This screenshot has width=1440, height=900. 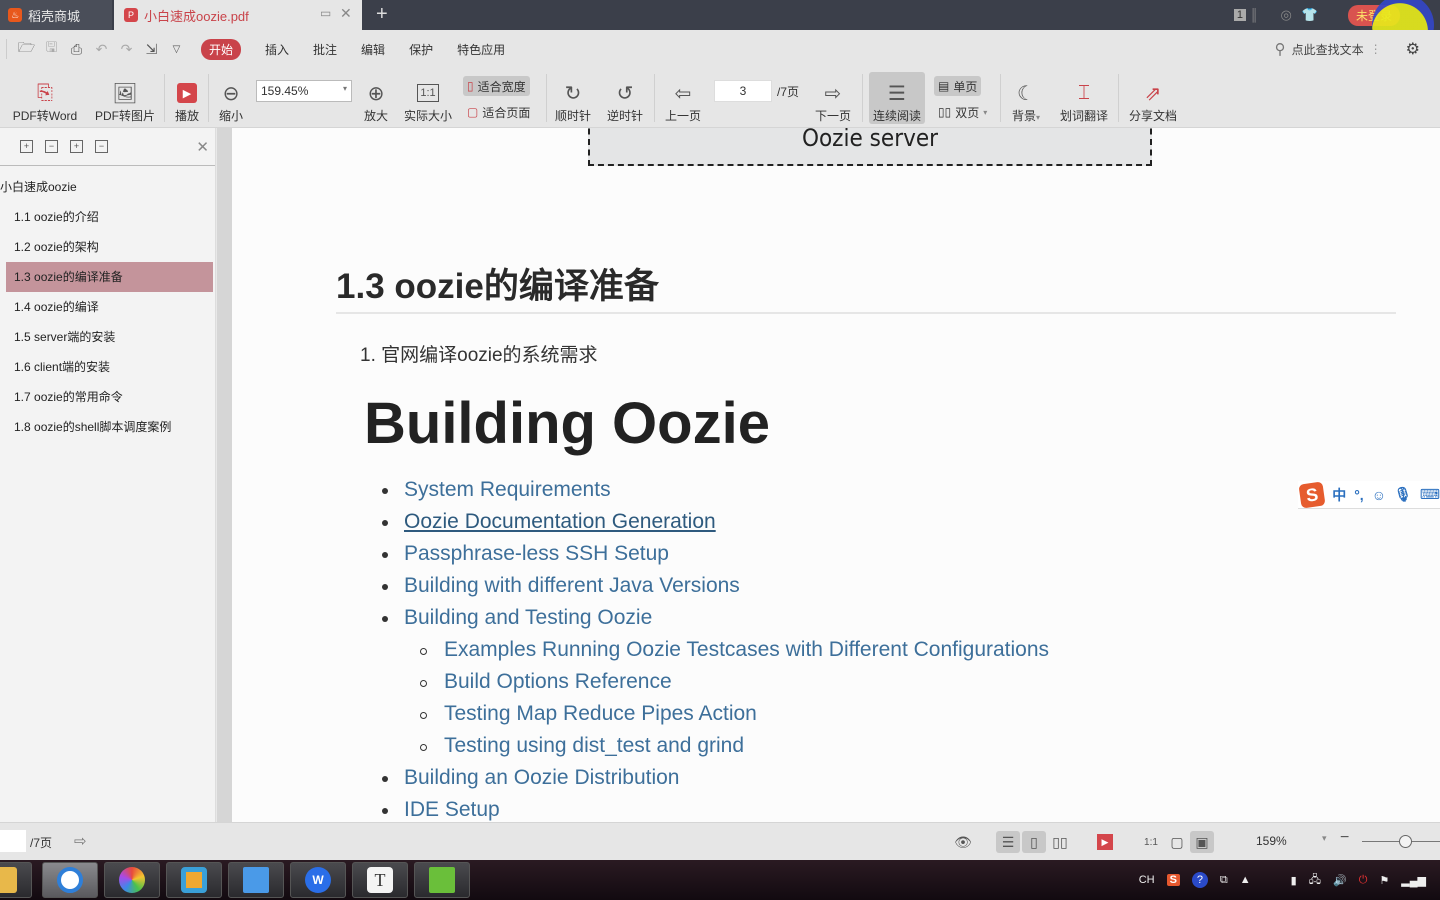 What do you see at coordinates (582, 746) in the screenshot?
I see `toc-sublink: Testing using dist_test and grind` at bounding box center [582, 746].